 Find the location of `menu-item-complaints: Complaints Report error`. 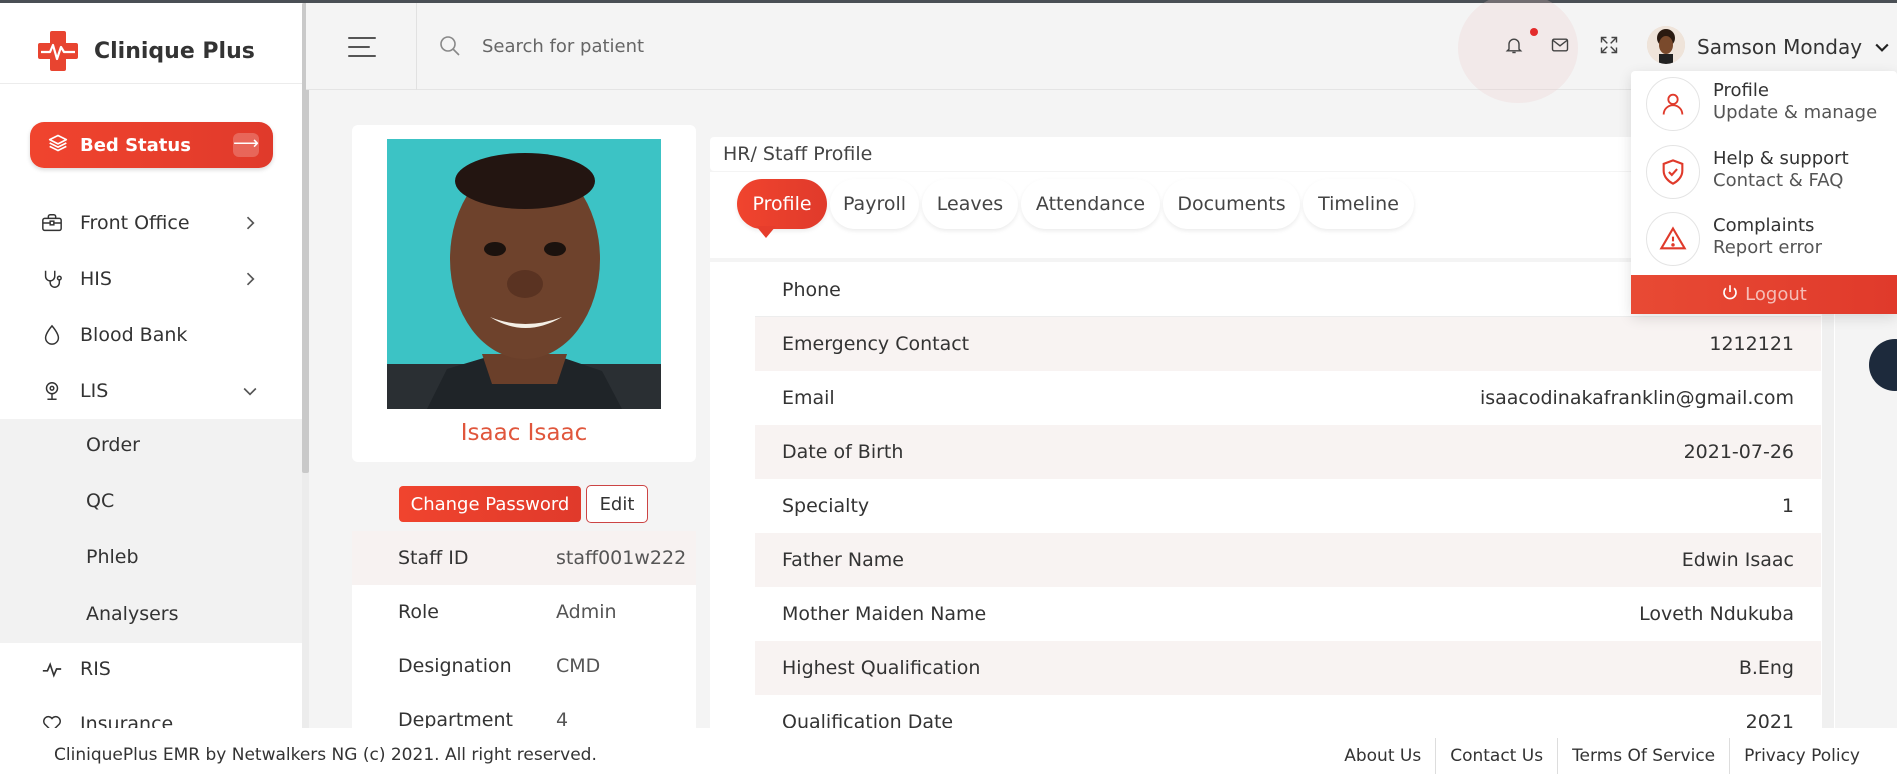

menu-item-complaints: Complaints Report error is located at coordinates (1764, 239).